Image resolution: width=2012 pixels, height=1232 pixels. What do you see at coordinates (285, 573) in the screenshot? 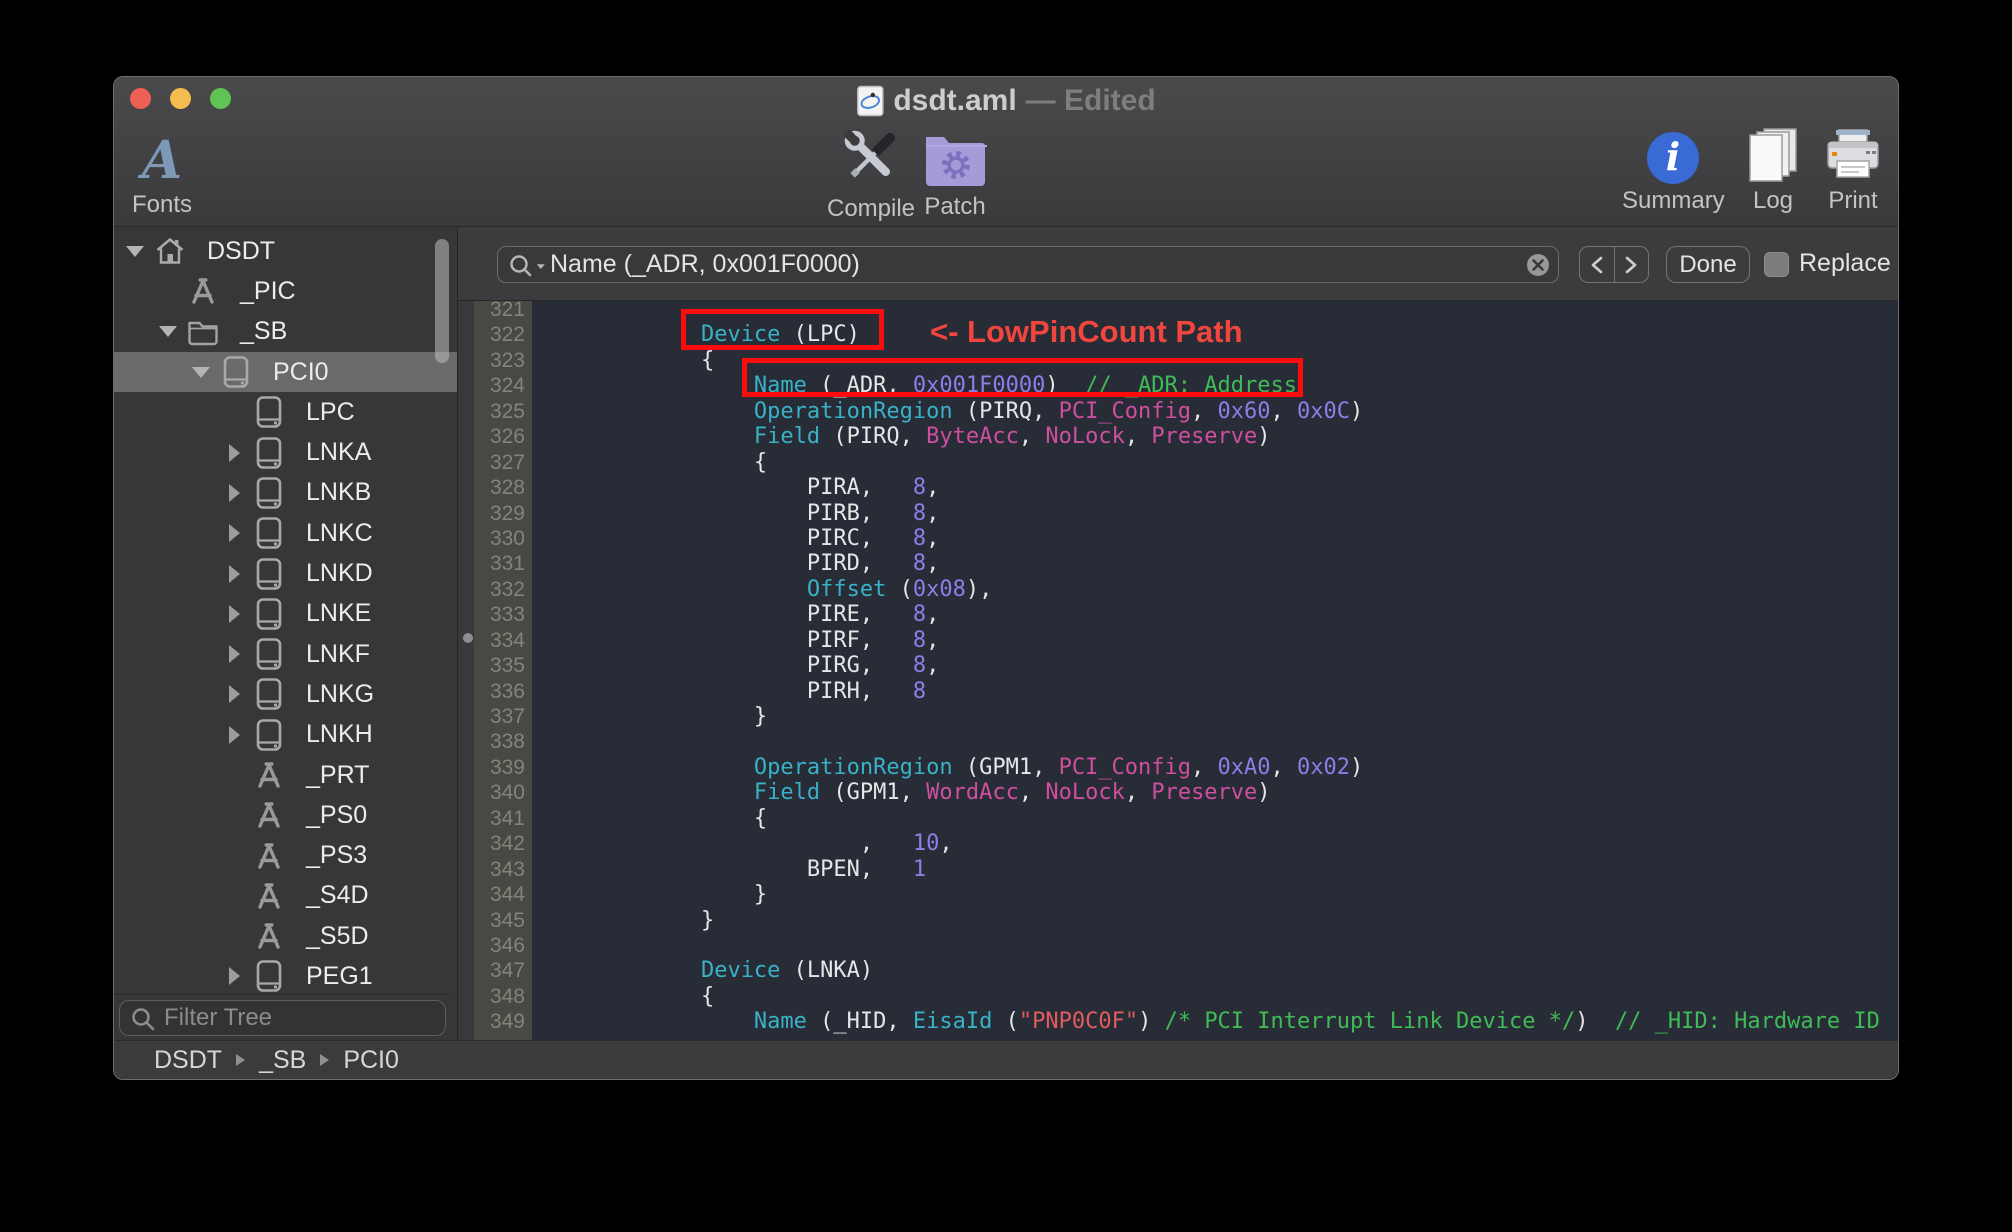
I see `tree-item-lnkd: LNKD` at bounding box center [285, 573].